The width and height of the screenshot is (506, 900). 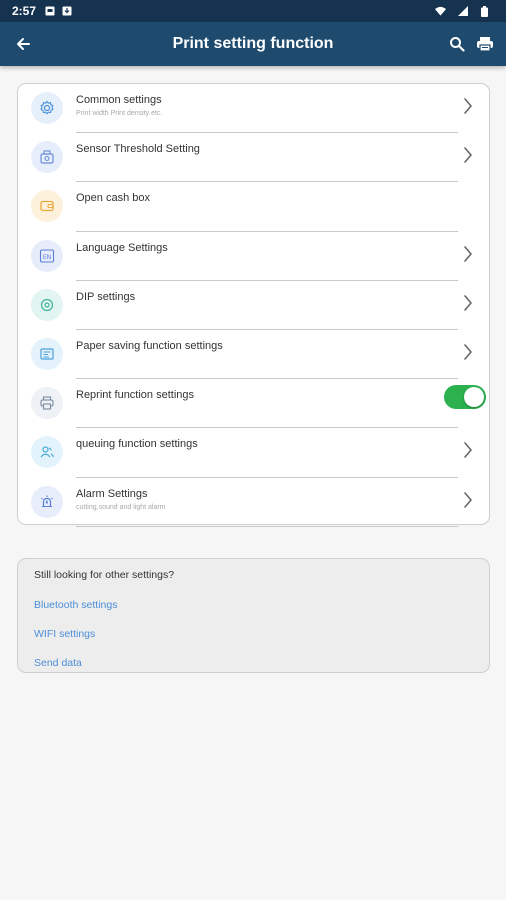 What do you see at coordinates (149, 345) in the screenshot?
I see `setting-label: Paper saving function settings` at bounding box center [149, 345].